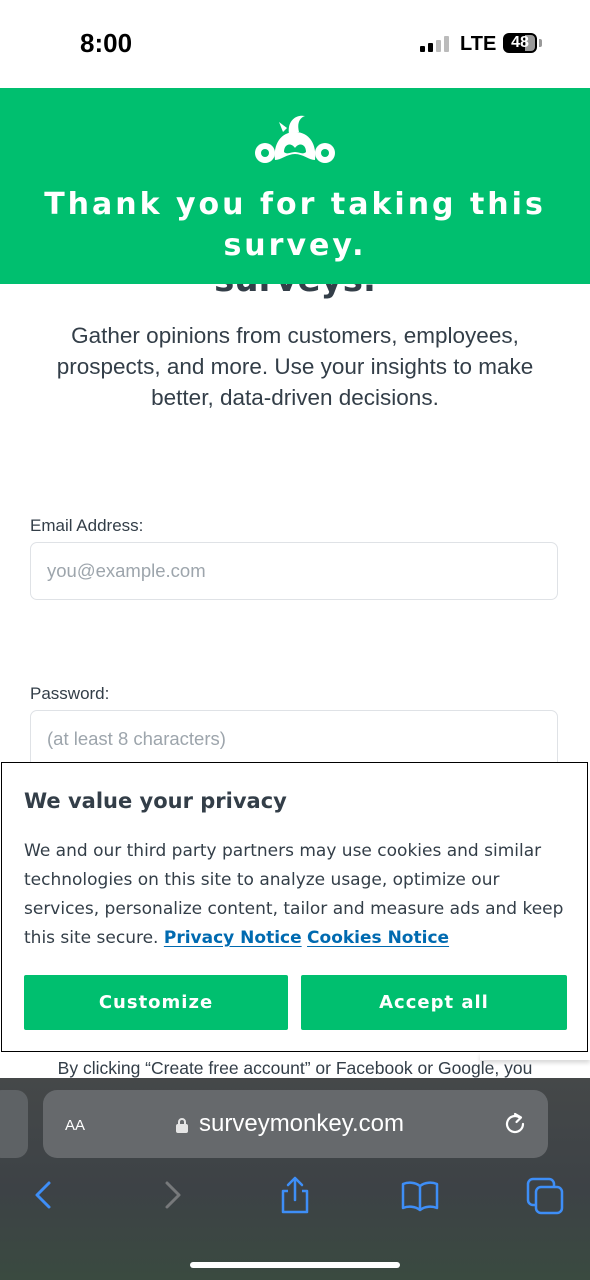  Describe the element at coordinates (434, 1002) in the screenshot. I see `accept-all-button: Accept all` at that location.